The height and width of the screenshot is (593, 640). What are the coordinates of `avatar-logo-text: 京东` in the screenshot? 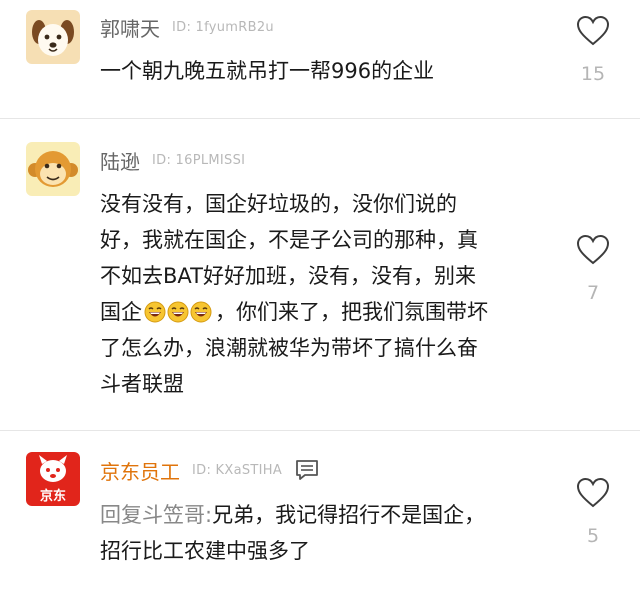 It's located at (53, 496).